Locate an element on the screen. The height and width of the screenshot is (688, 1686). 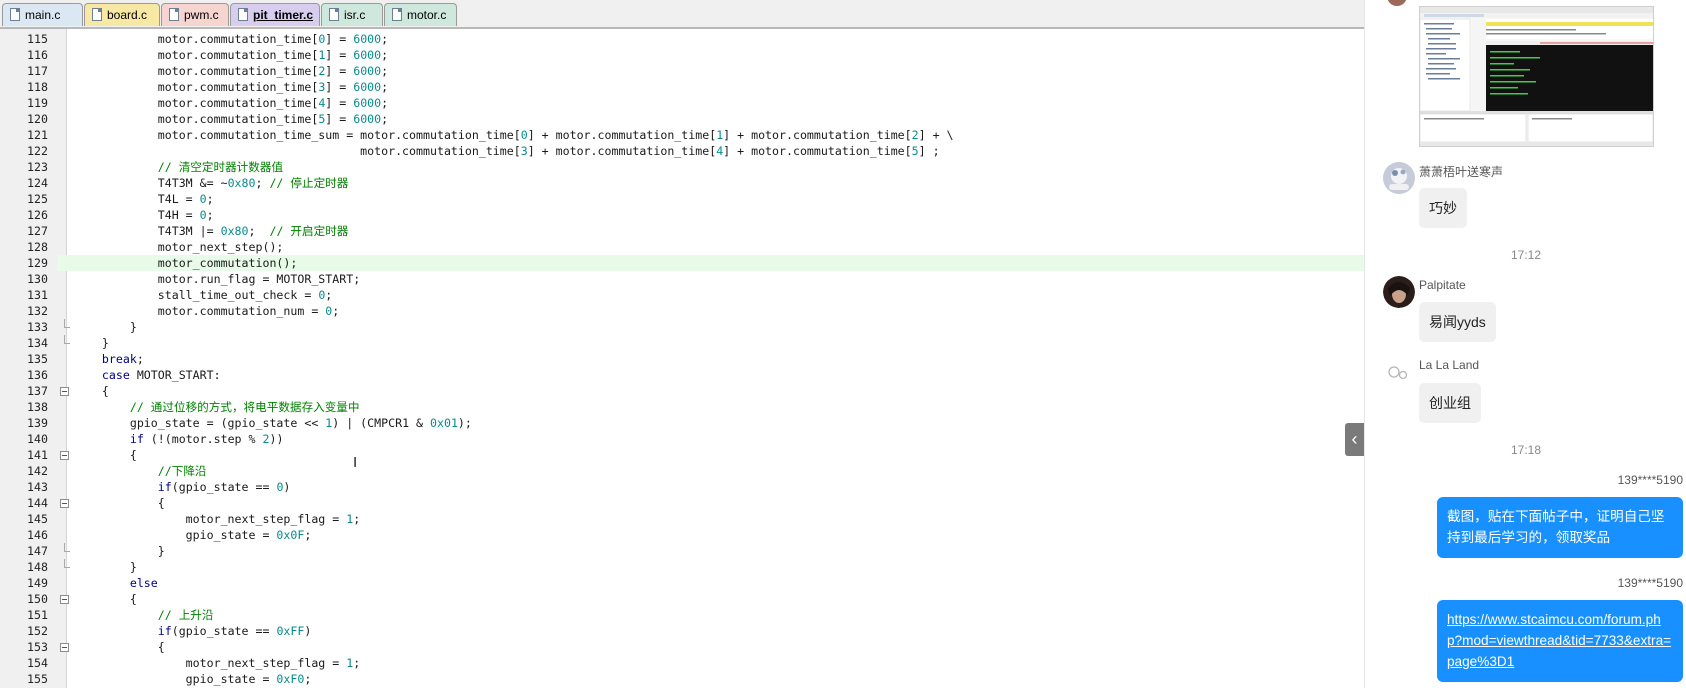
code-line: 123 // 清空定时器计数器值 is located at coordinates (682, 167).